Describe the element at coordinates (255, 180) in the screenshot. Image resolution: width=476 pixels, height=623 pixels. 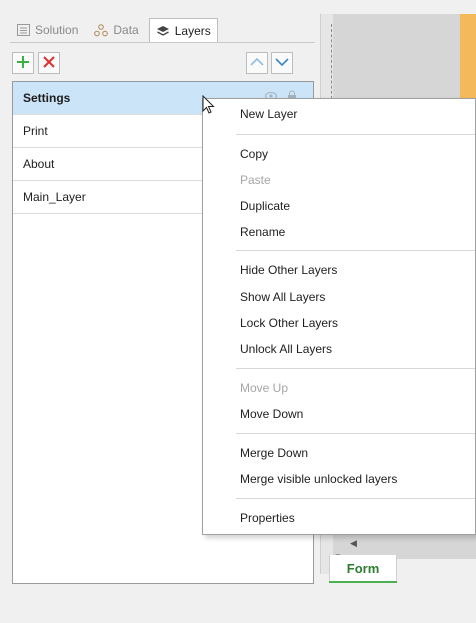
I see `menu-item-paste: Paste` at that location.